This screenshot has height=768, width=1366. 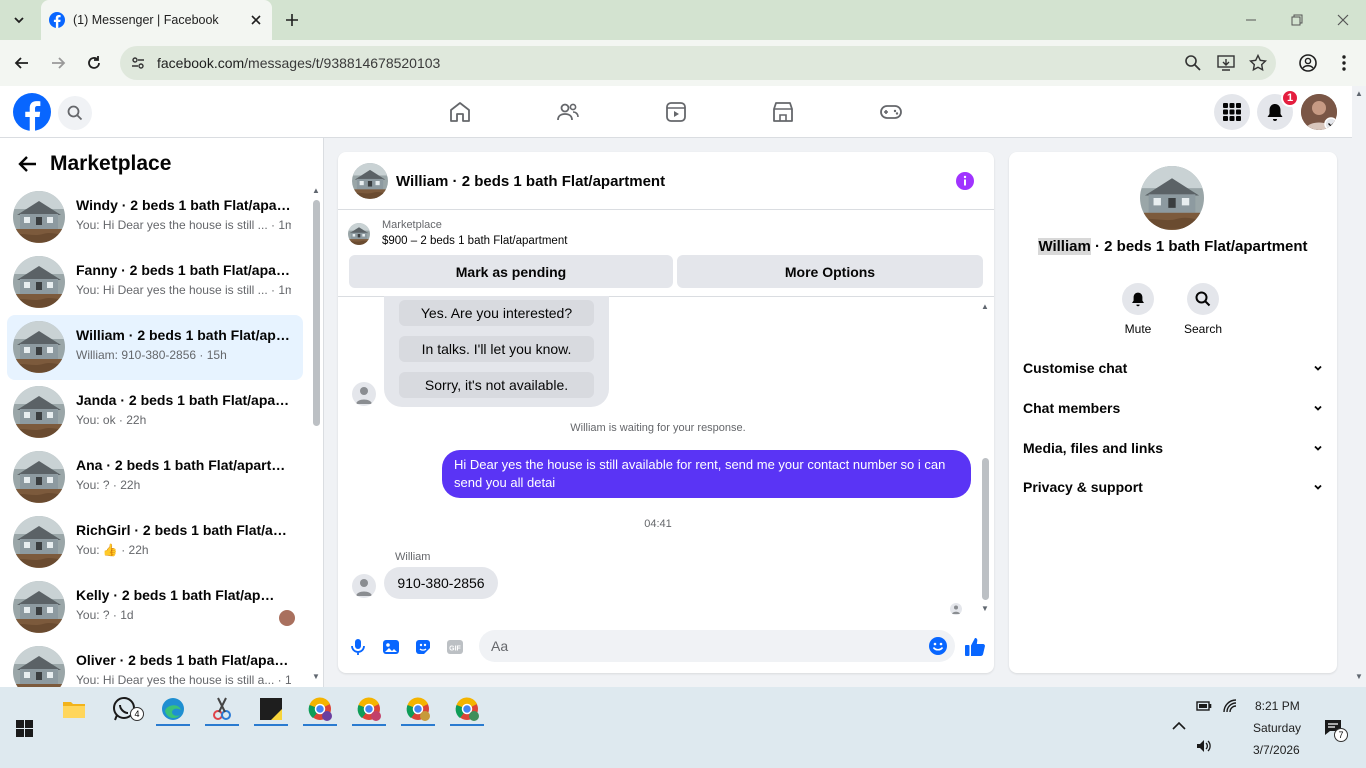 I want to click on thumbs-up-icon, so click(x=975, y=647).